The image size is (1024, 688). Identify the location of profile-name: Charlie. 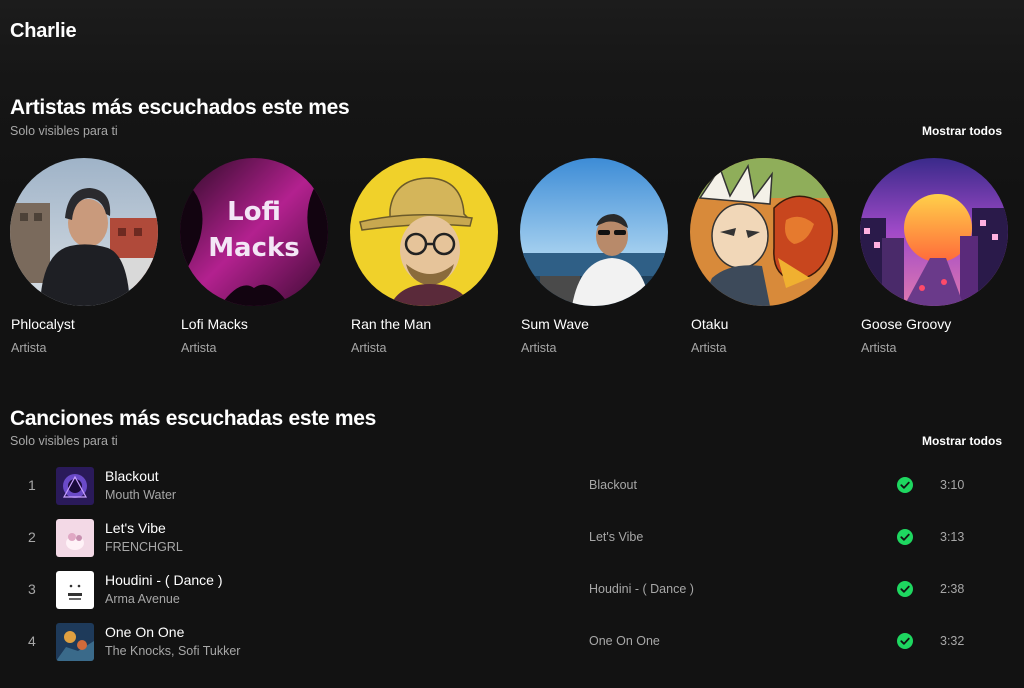
(43, 31).